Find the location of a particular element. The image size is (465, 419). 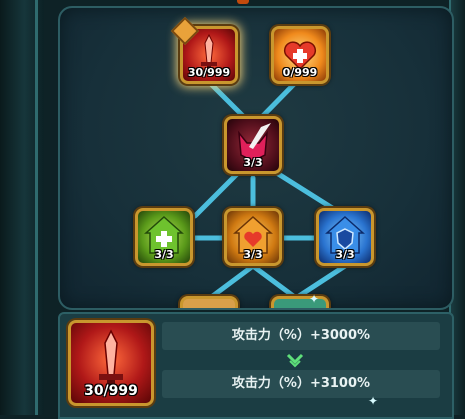

node-blue-shield: 3/3 is located at coordinates (345, 237).